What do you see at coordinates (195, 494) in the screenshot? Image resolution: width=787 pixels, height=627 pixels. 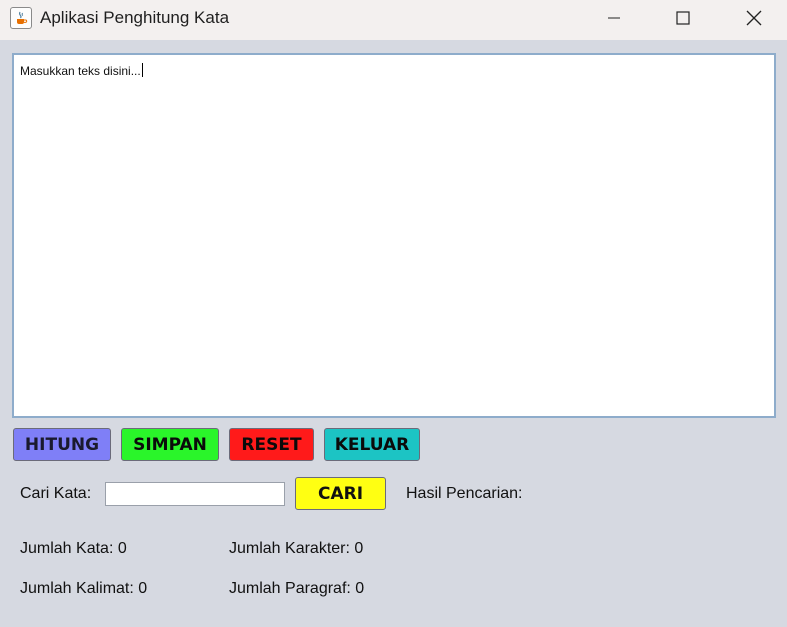 I see `search-input` at bounding box center [195, 494].